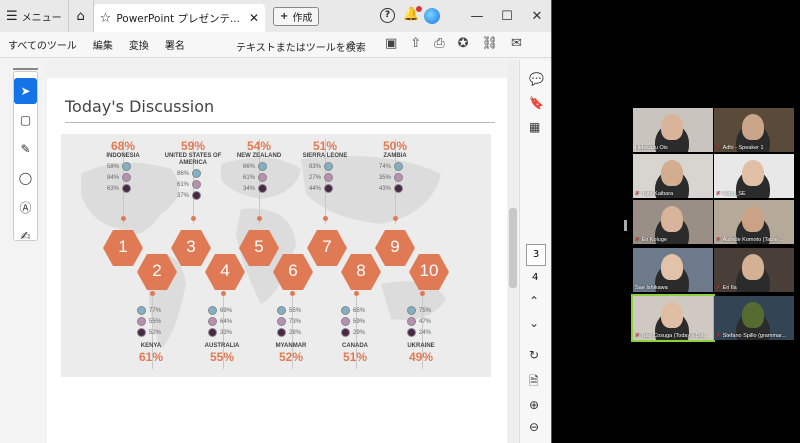  Describe the element at coordinates (534, 427) in the screenshot. I see `zoom-out-icon: ⊖` at that location.